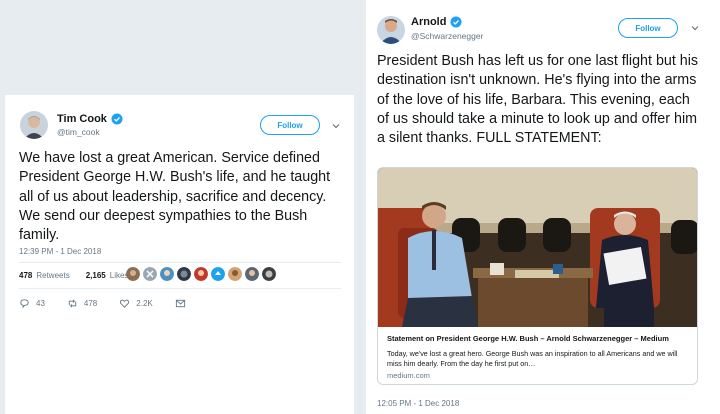 This screenshot has width=720, height=414. What do you see at coordinates (24, 304) in the screenshot?
I see `reply-icon` at bounding box center [24, 304].